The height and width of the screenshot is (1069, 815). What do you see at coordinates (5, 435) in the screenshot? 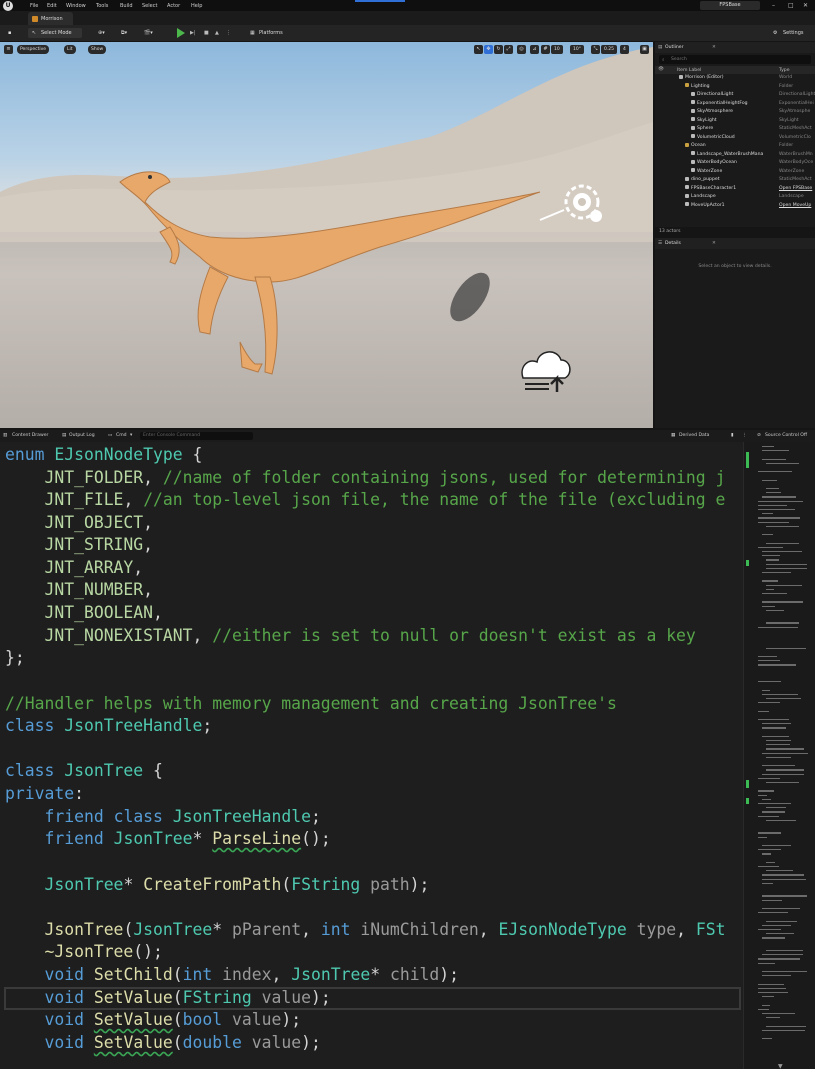
I see `content-drawer-icon: ▥` at bounding box center [5, 435].